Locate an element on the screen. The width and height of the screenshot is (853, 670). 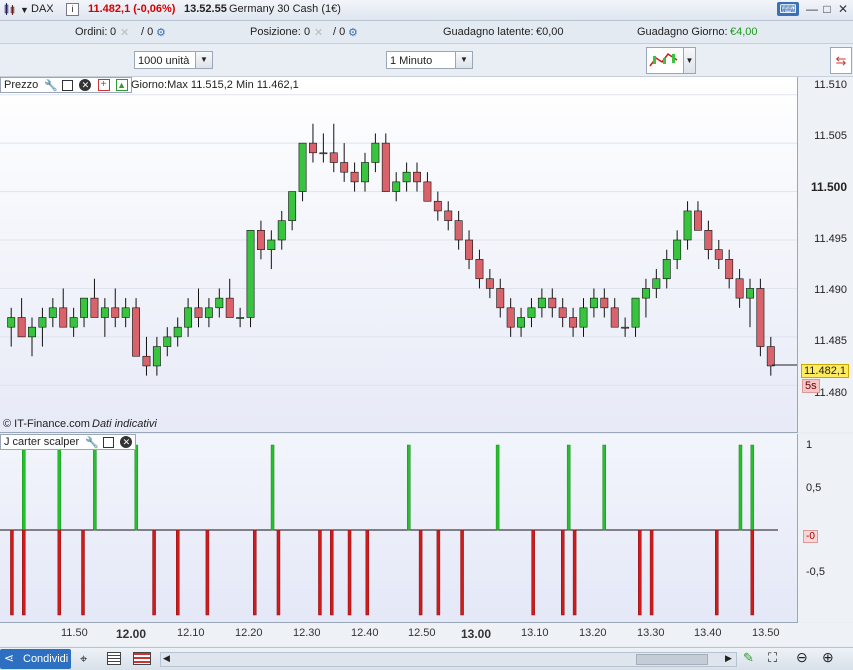
table-icon is located at coordinates (114, 658).